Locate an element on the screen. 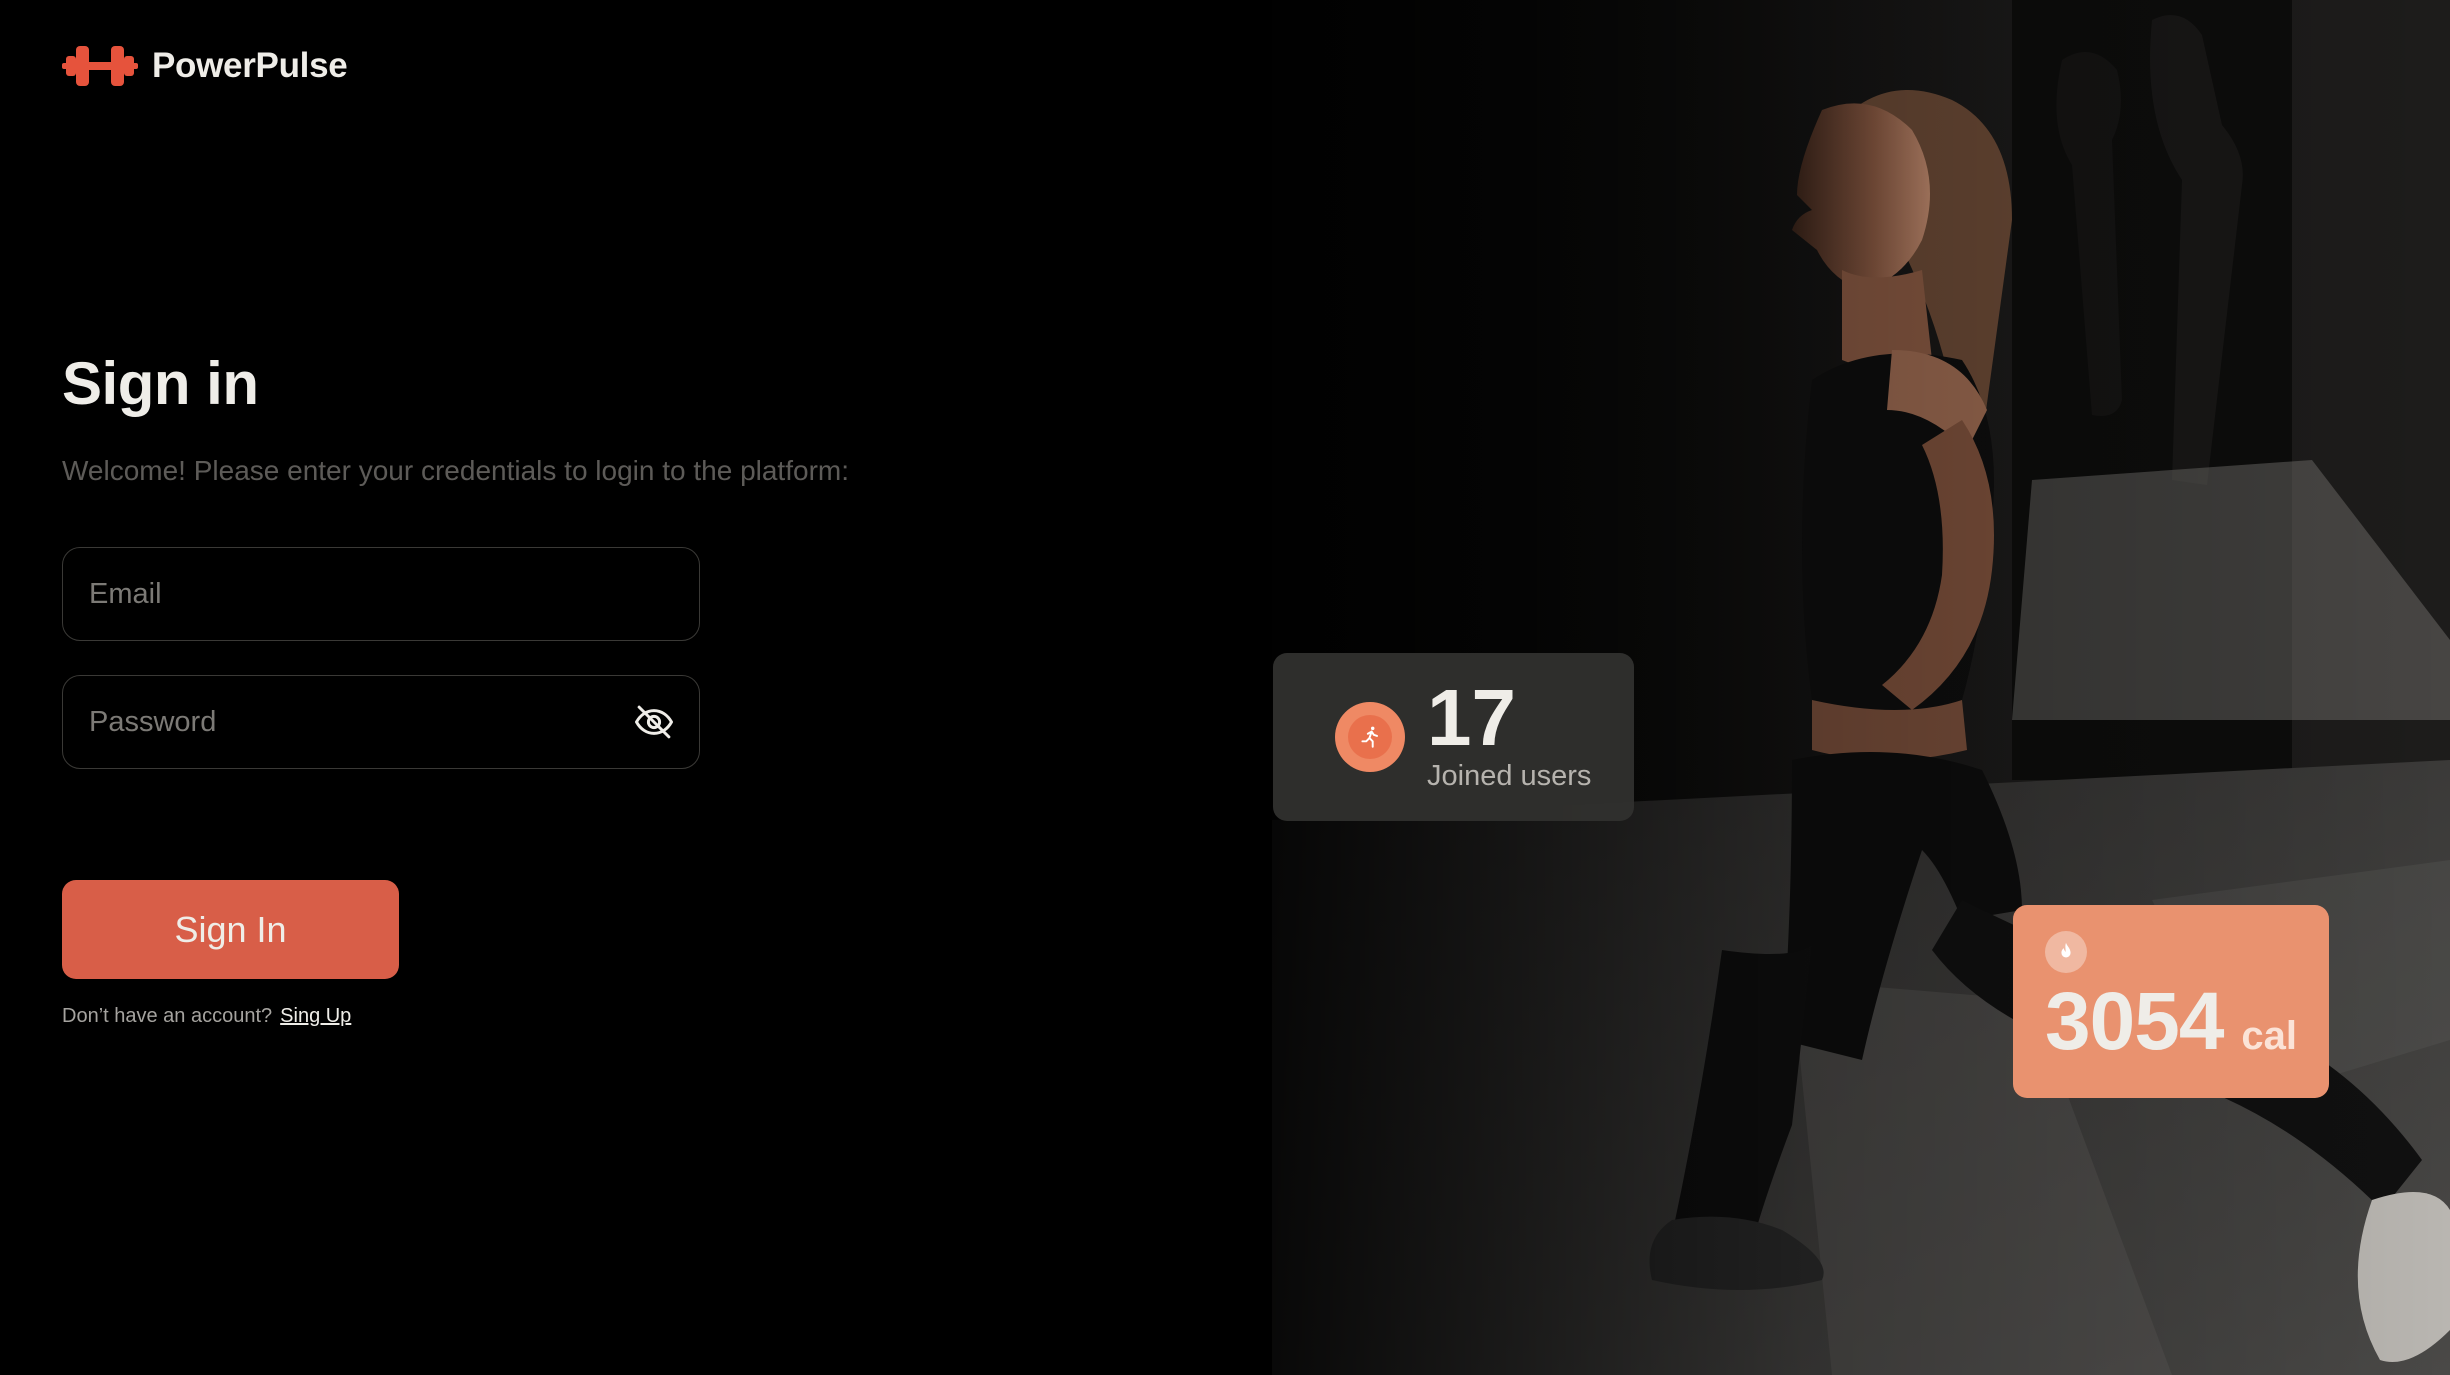 This screenshot has width=2450, height=1375. brand-logo: PowerPulse is located at coordinates (205, 66).